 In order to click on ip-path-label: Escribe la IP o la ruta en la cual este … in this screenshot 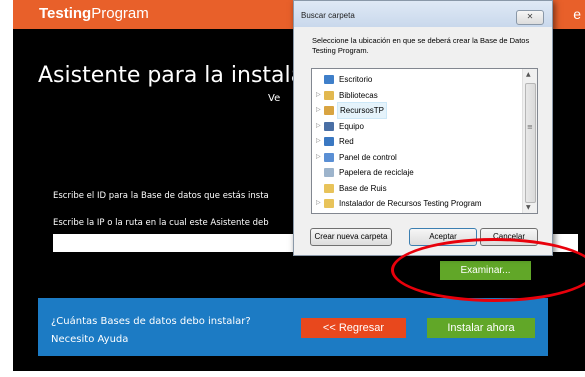, I will do `click(161, 223)`.